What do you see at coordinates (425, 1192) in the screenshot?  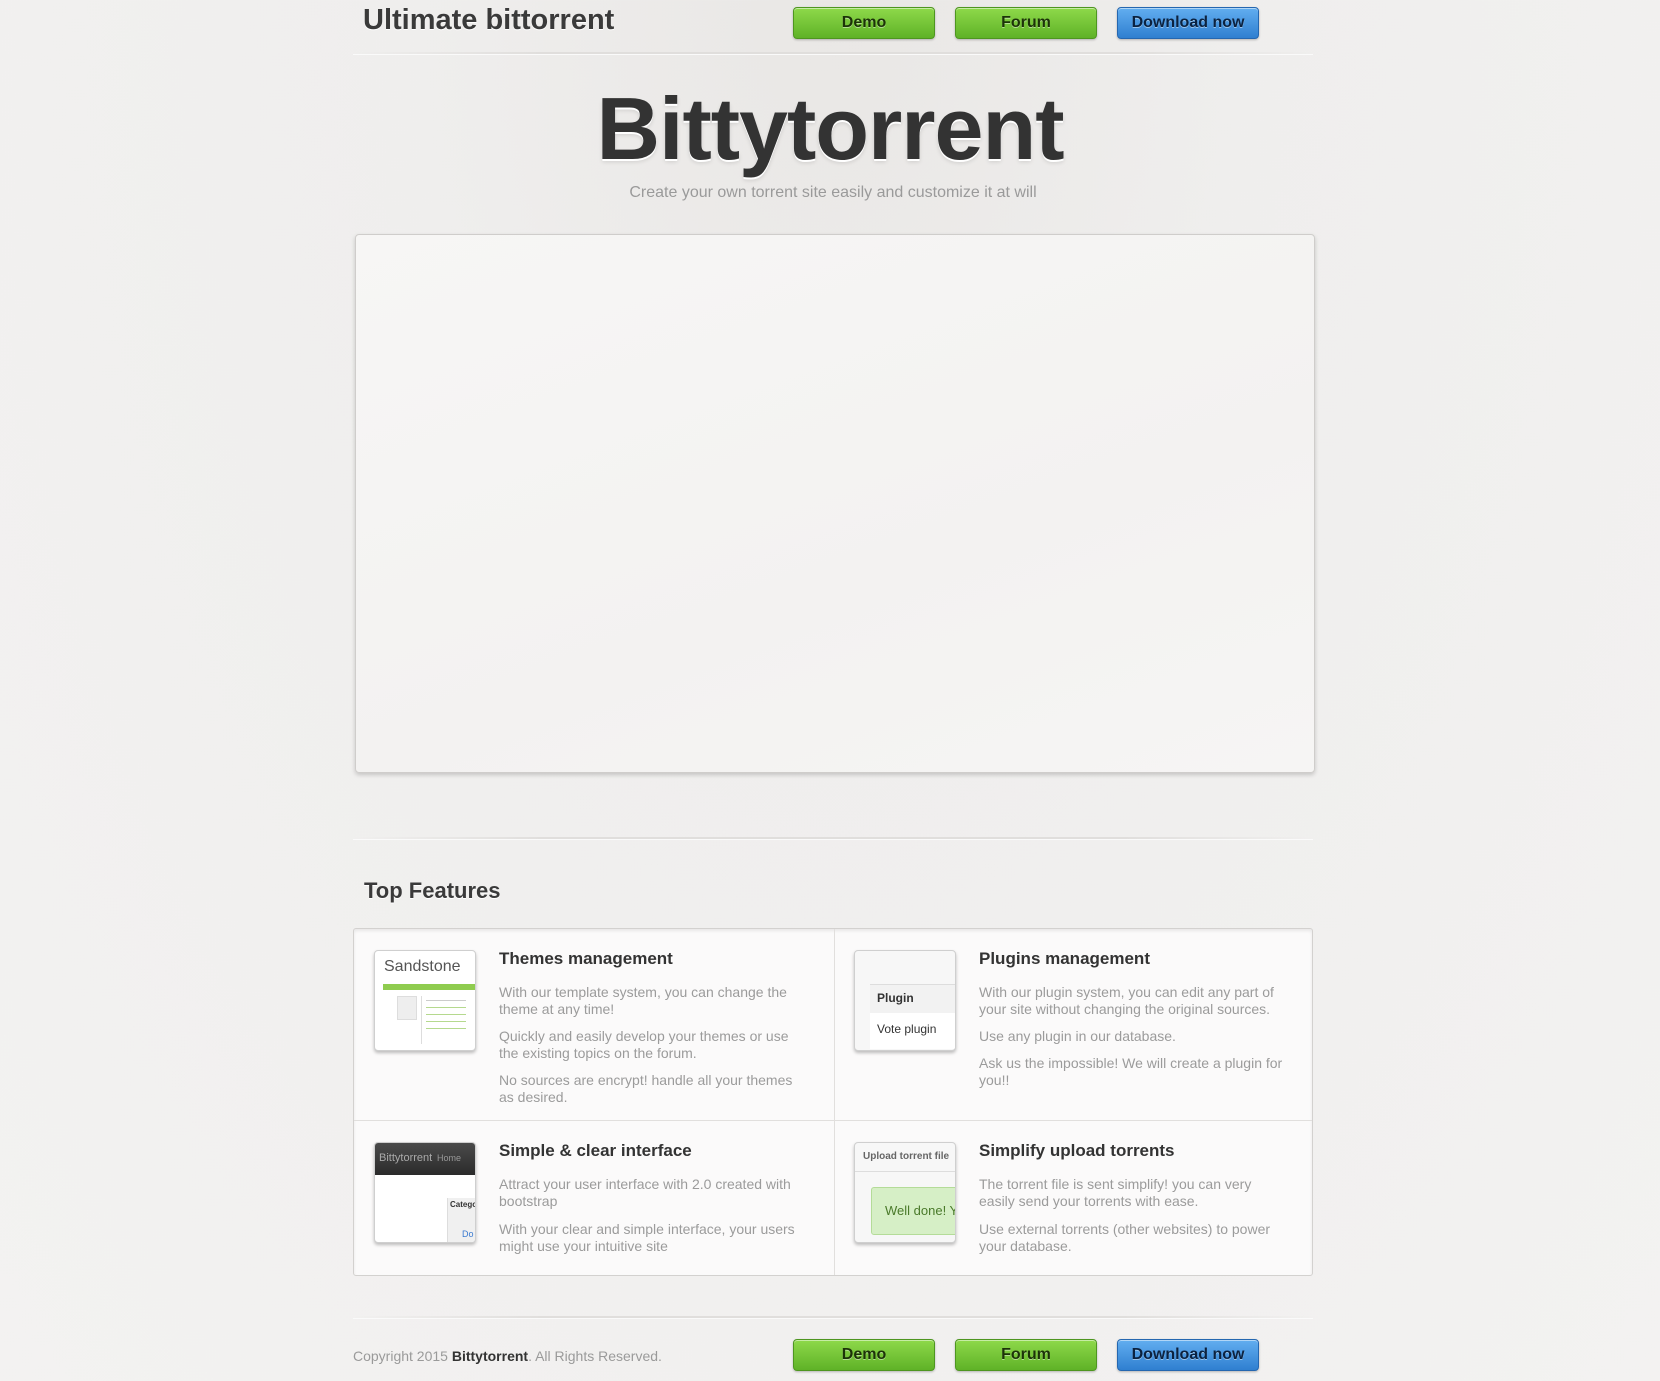 I see `interface-thumbnail: Bittytorrent Home Categori Do` at bounding box center [425, 1192].